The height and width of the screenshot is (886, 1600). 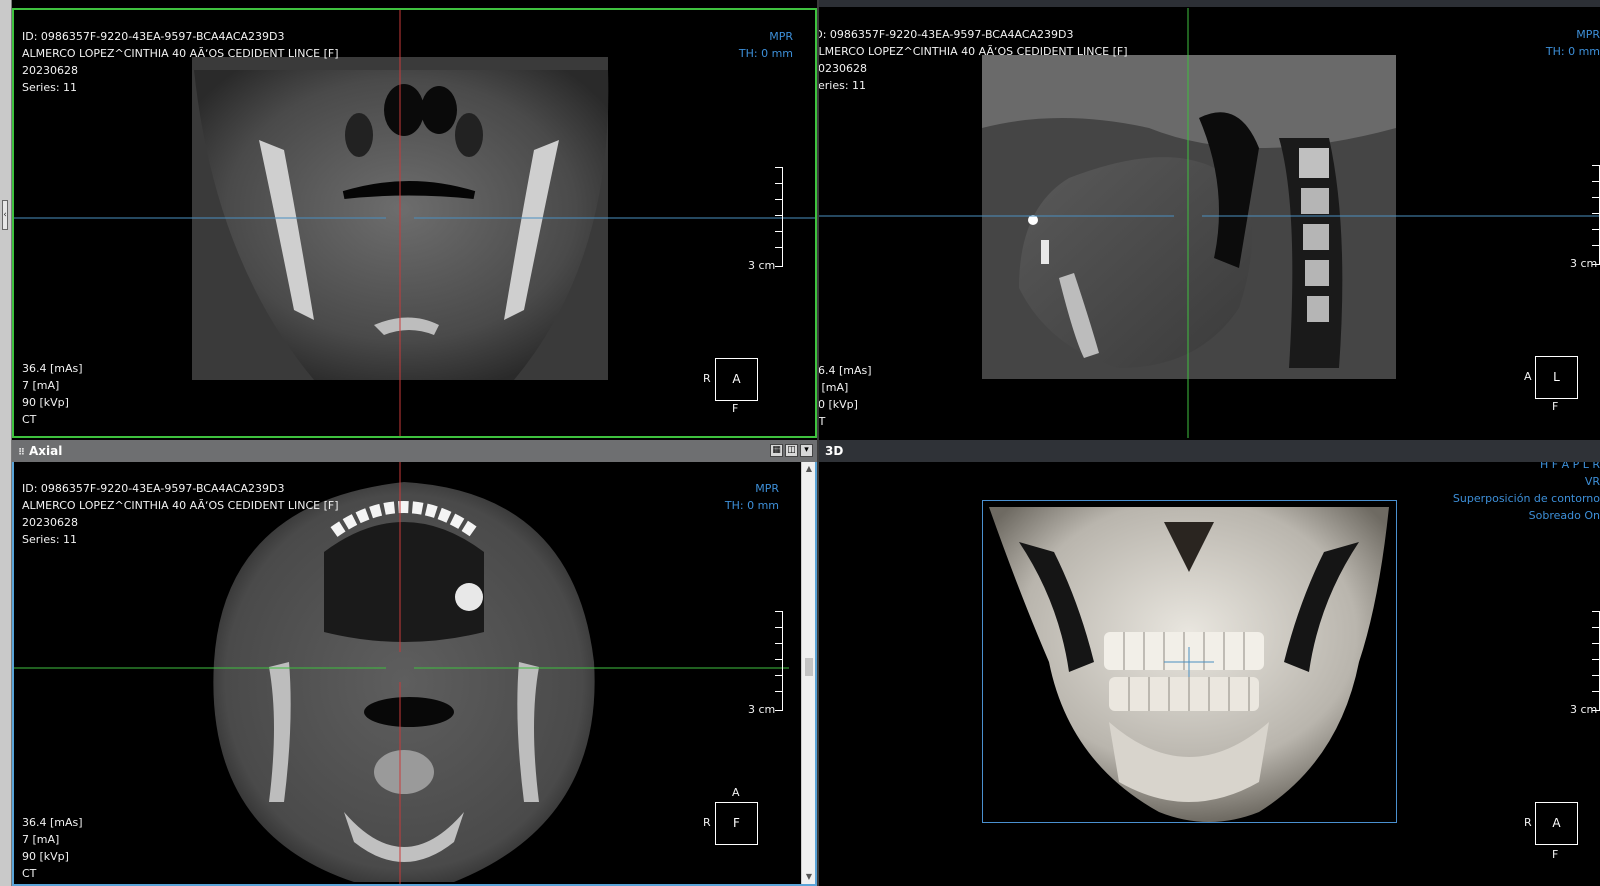 I want to click on scroll-up-arrow-icon: ▲, so click(x=809, y=469).